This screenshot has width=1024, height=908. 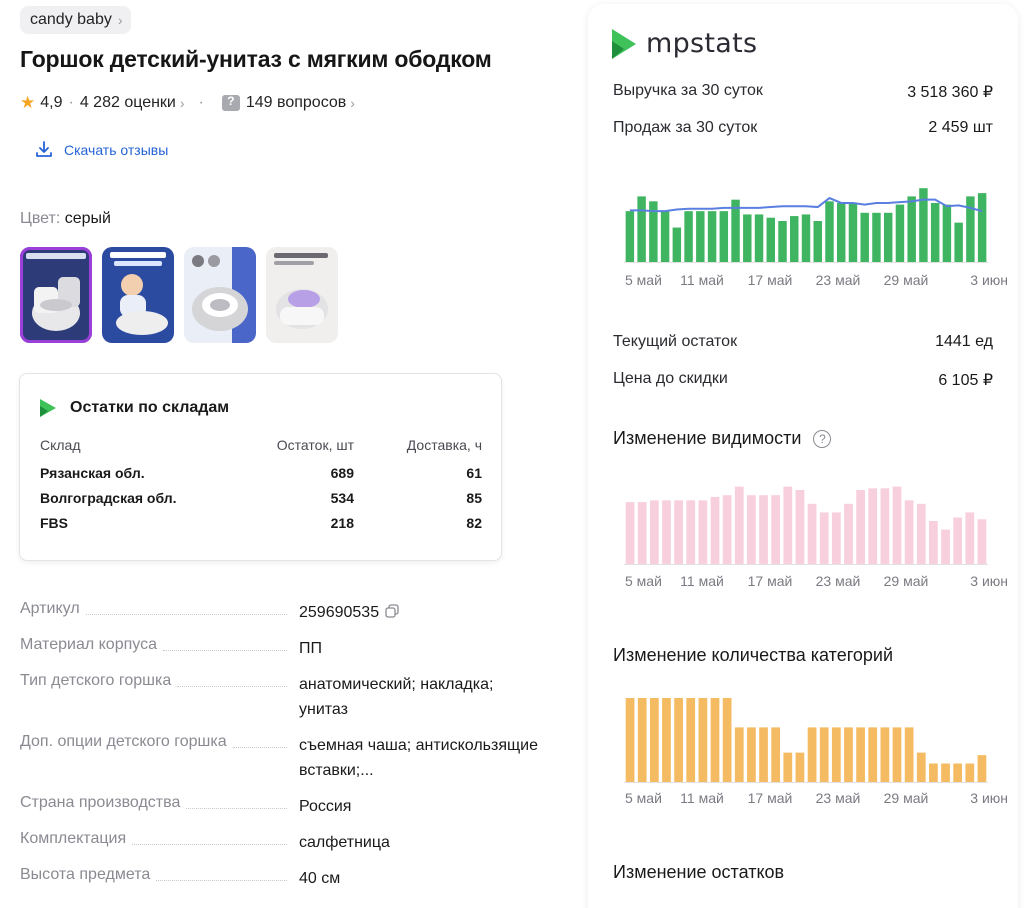 What do you see at coordinates (624, 43) in the screenshot?
I see `mpstats-logo-icon` at bounding box center [624, 43].